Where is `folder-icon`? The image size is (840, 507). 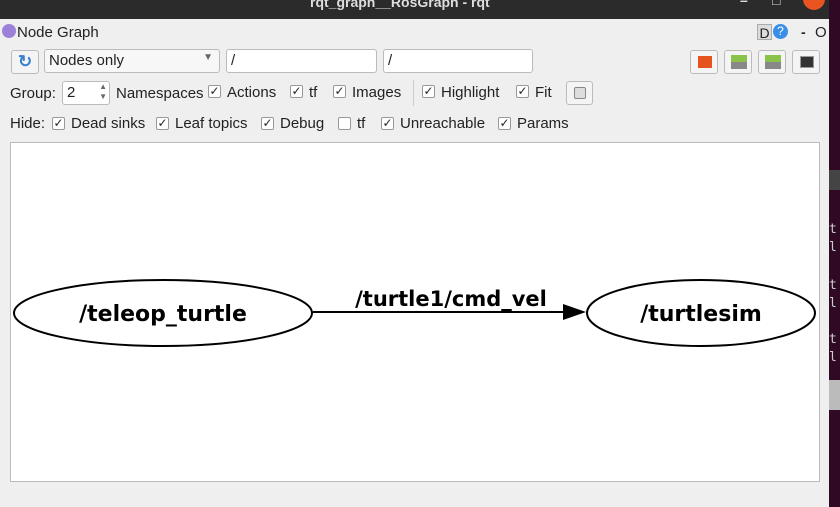 folder-icon is located at coordinates (705, 62).